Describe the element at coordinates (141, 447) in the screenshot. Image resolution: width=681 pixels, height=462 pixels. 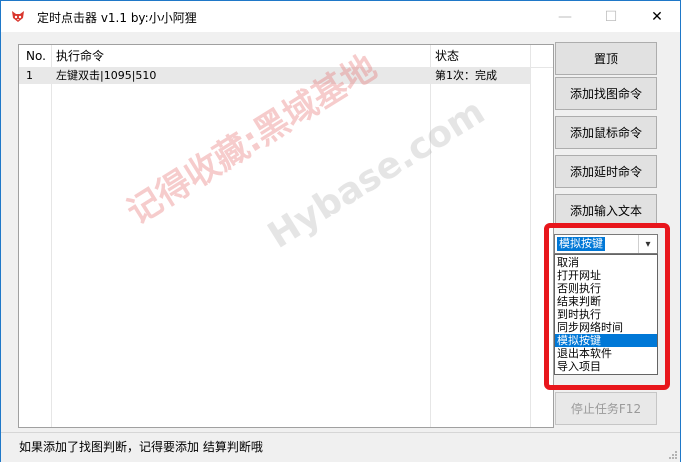
I see `status-text: 如果添加了找图判断，记得要添加 结算判断哦` at that location.